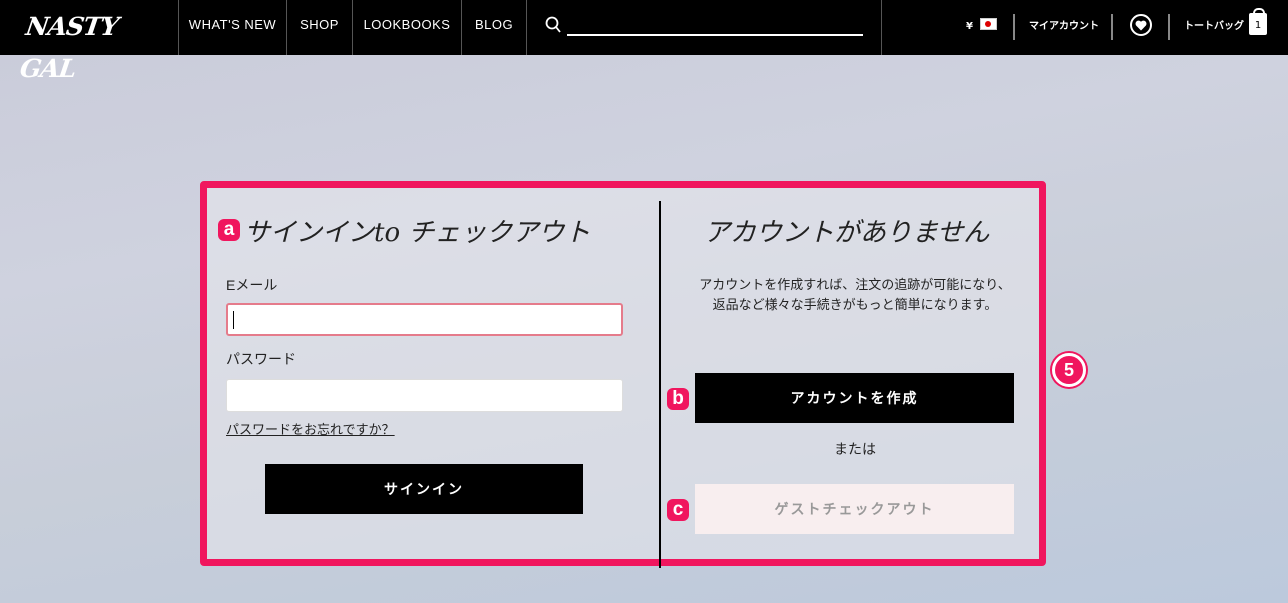 Image resolution: width=1288 pixels, height=603 pixels. I want to click on nav-lookbooks: LOOKBOOKS, so click(407, 25).